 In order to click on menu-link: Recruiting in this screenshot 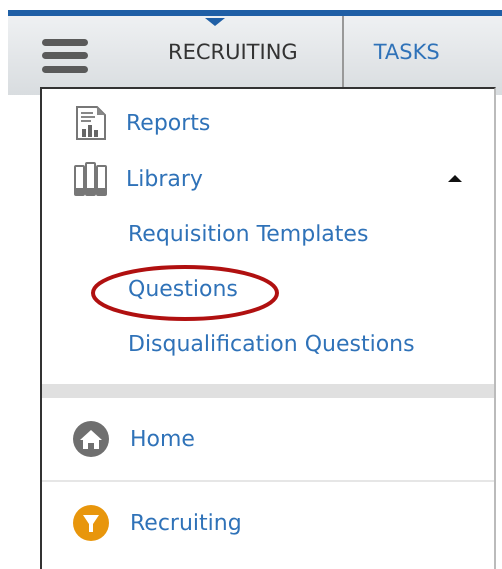, I will do `click(186, 523)`.